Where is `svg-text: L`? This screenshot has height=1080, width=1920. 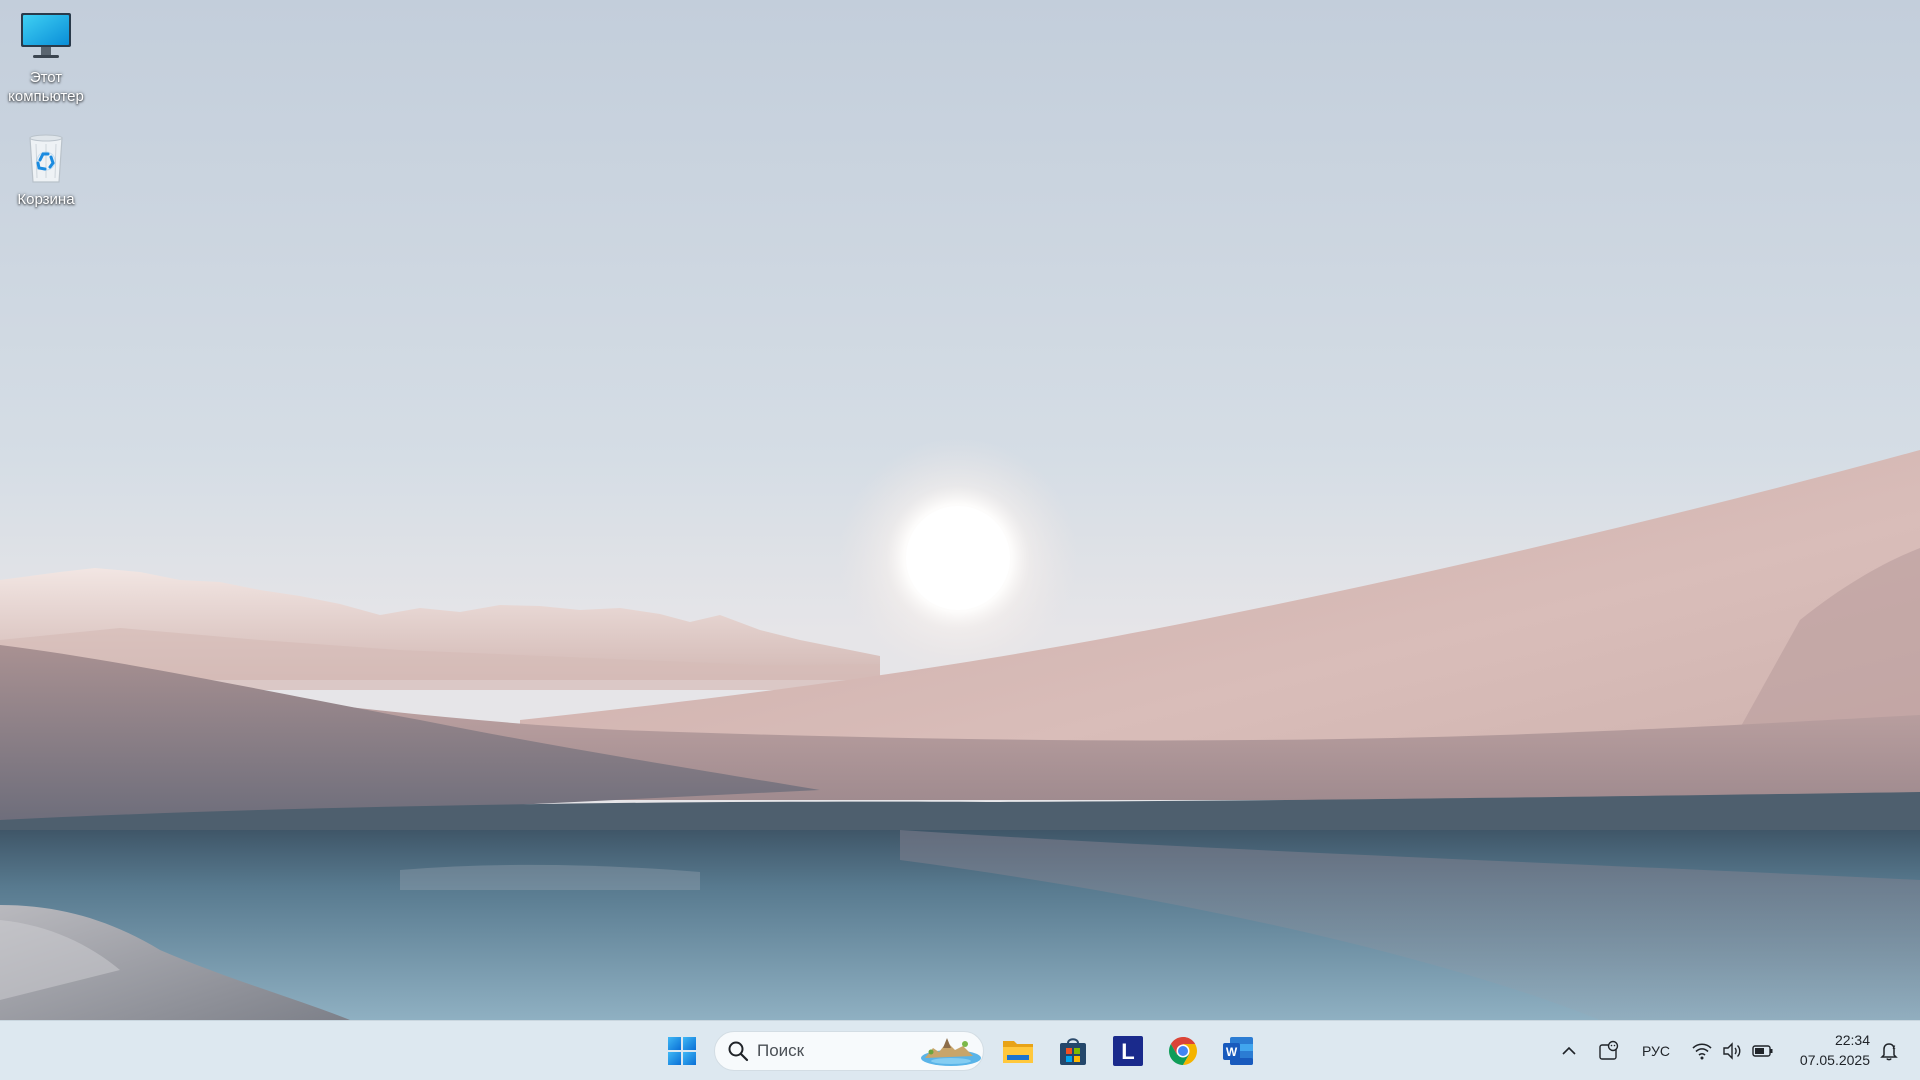
svg-text: L is located at coordinates (1127, 1051).